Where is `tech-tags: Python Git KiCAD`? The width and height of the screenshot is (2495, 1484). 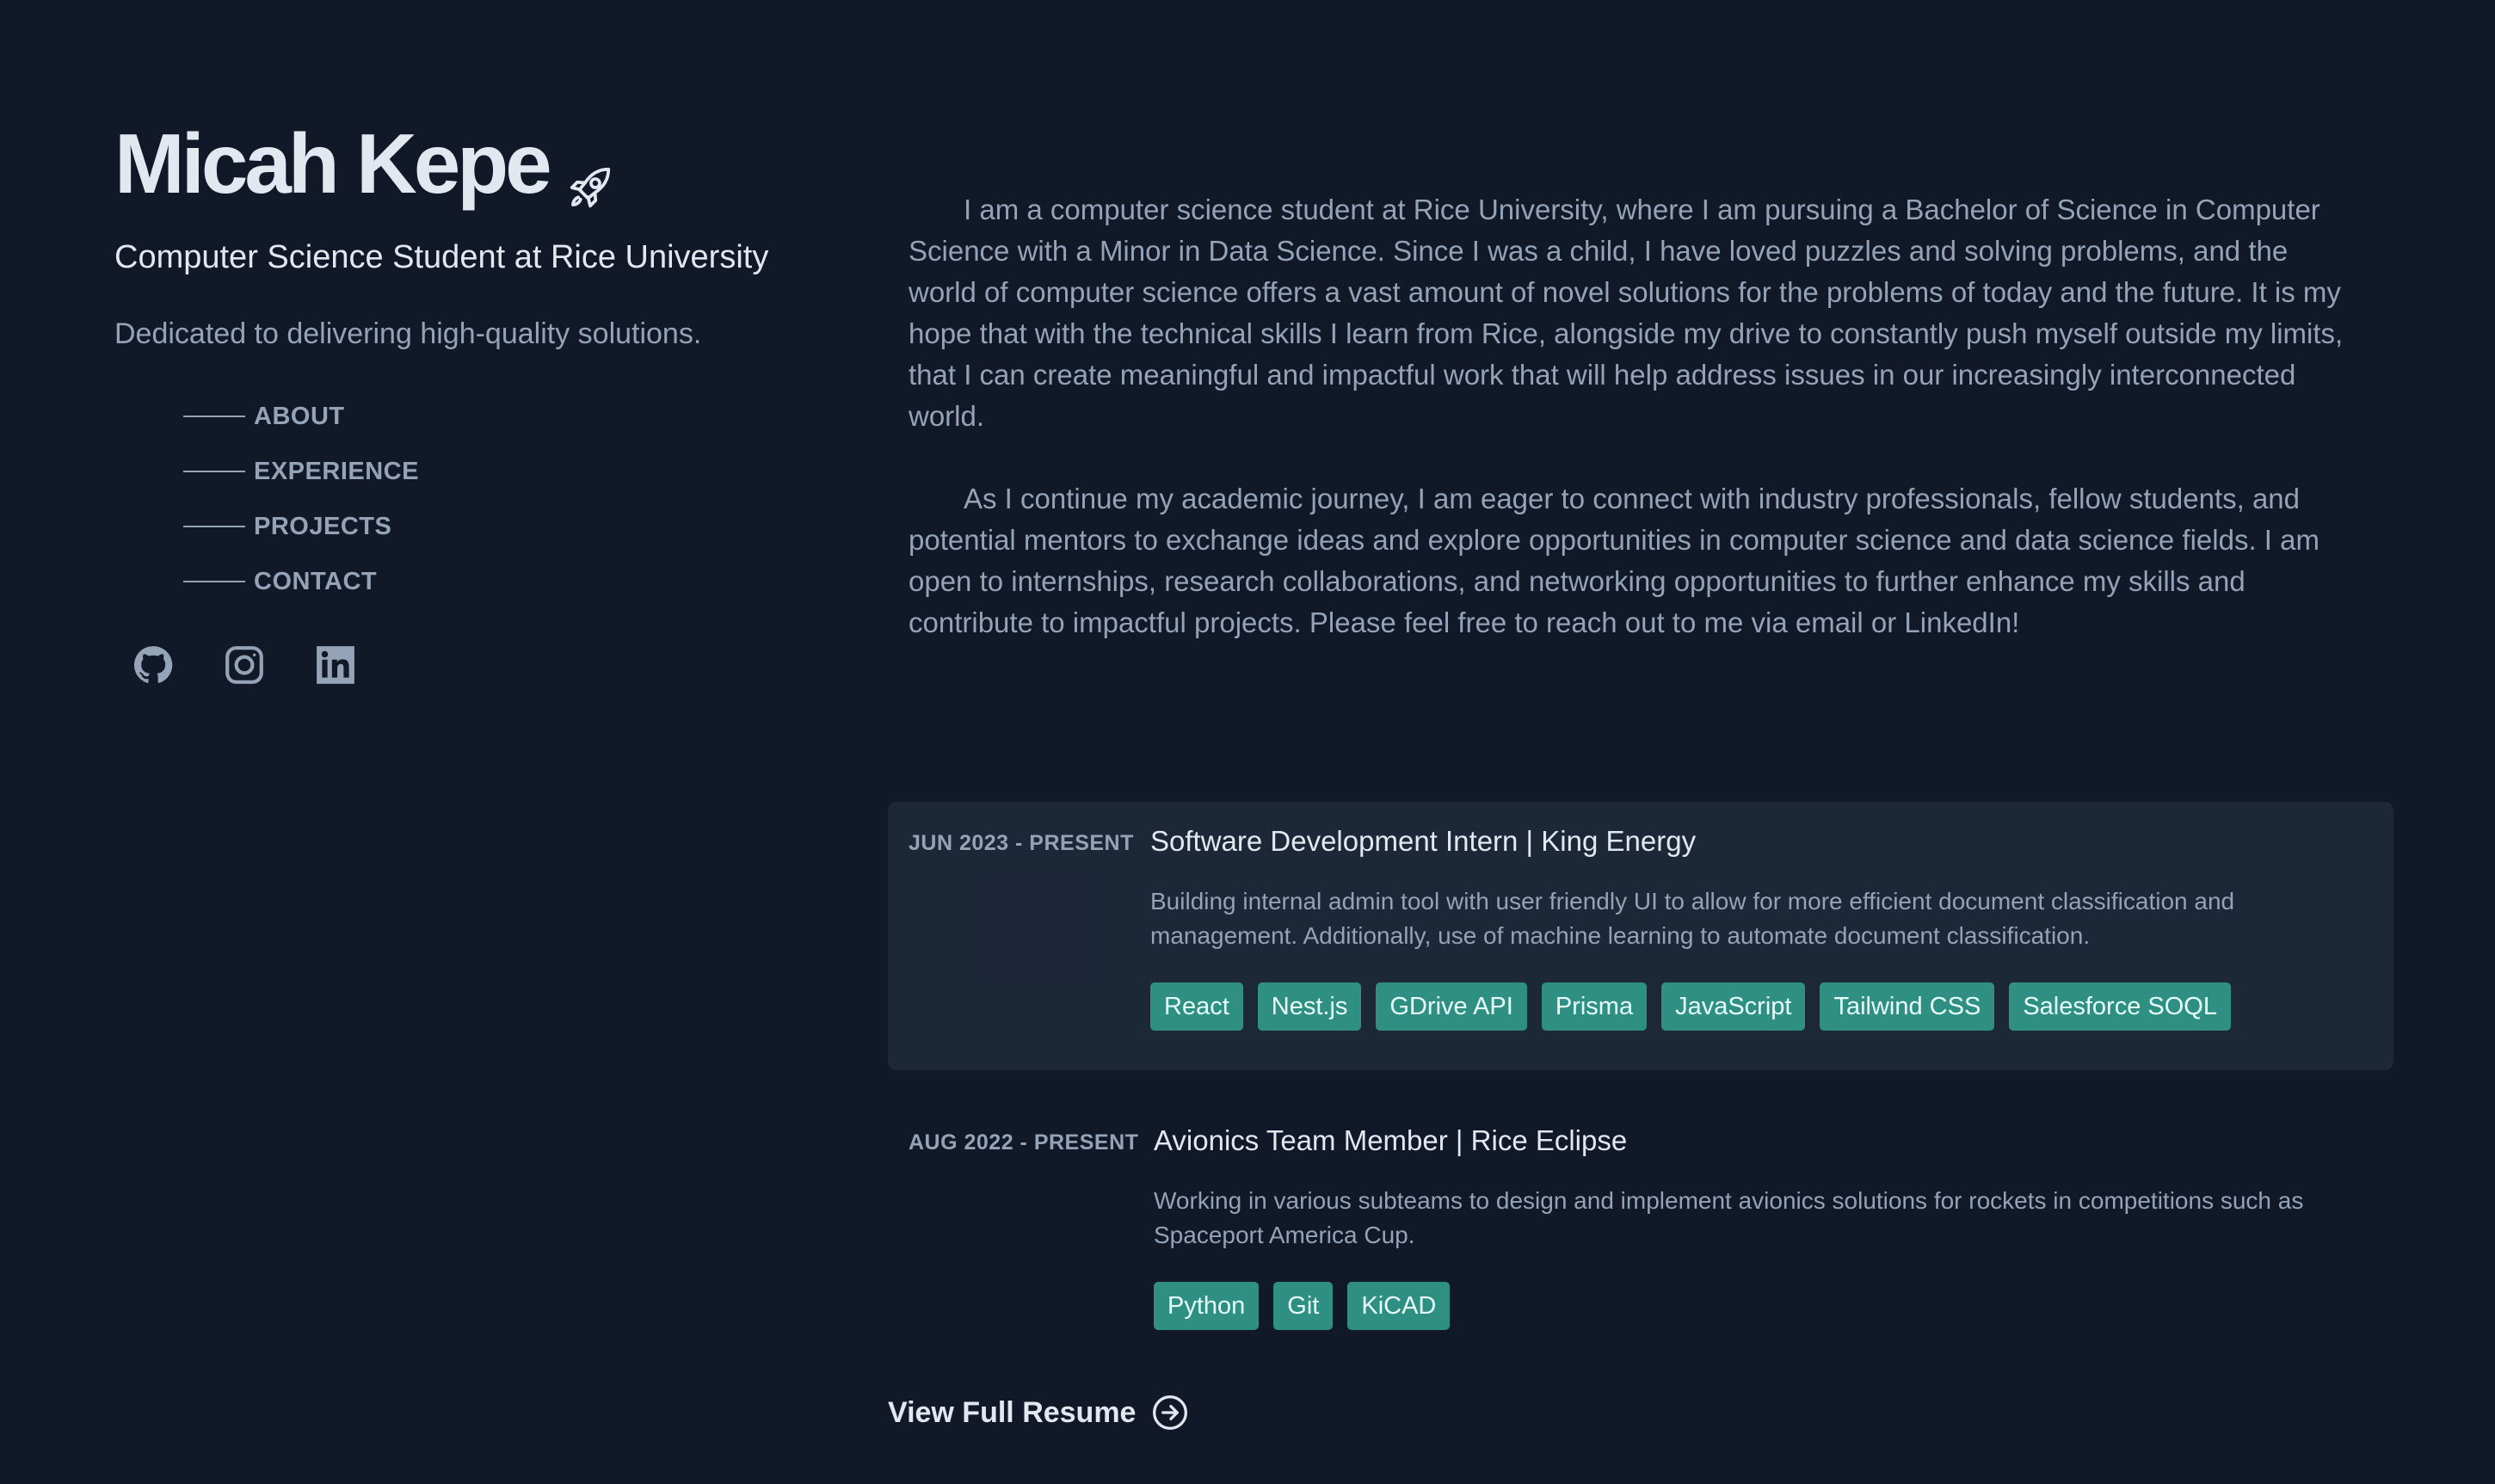
tech-tags: Python Git KiCAD is located at coordinates (1756, 1306).